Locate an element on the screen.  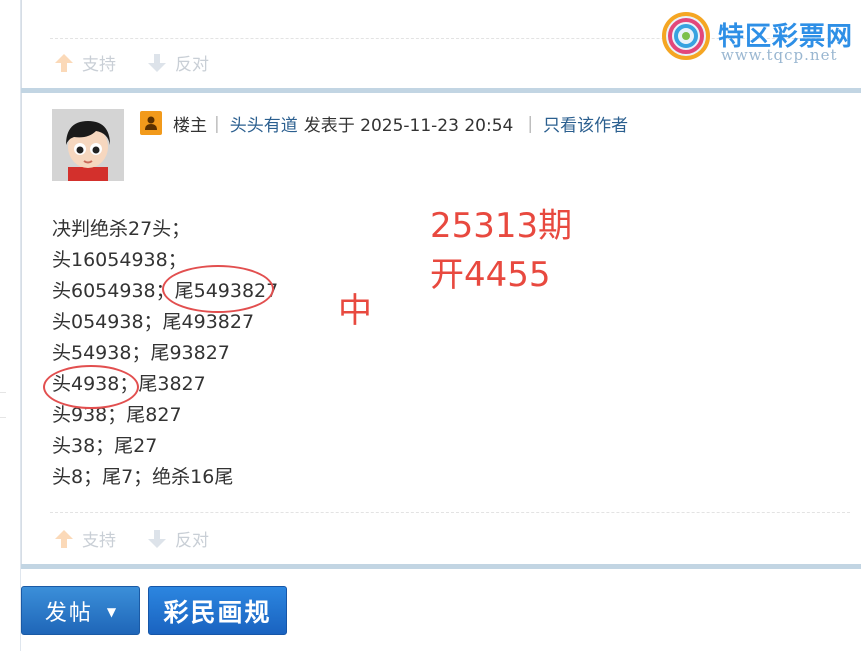
content-line: 头6054938；尾5493827 is located at coordinates (165, 291).